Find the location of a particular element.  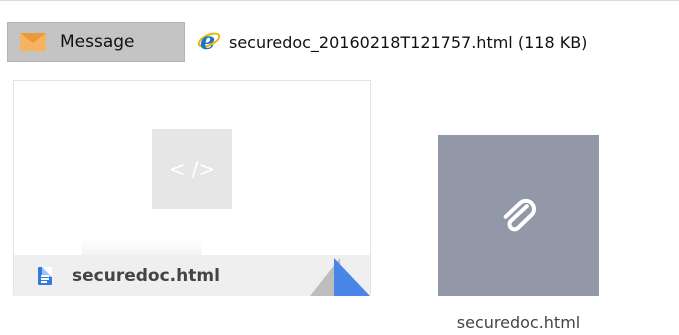

message-tab-label: Message is located at coordinates (97, 42).